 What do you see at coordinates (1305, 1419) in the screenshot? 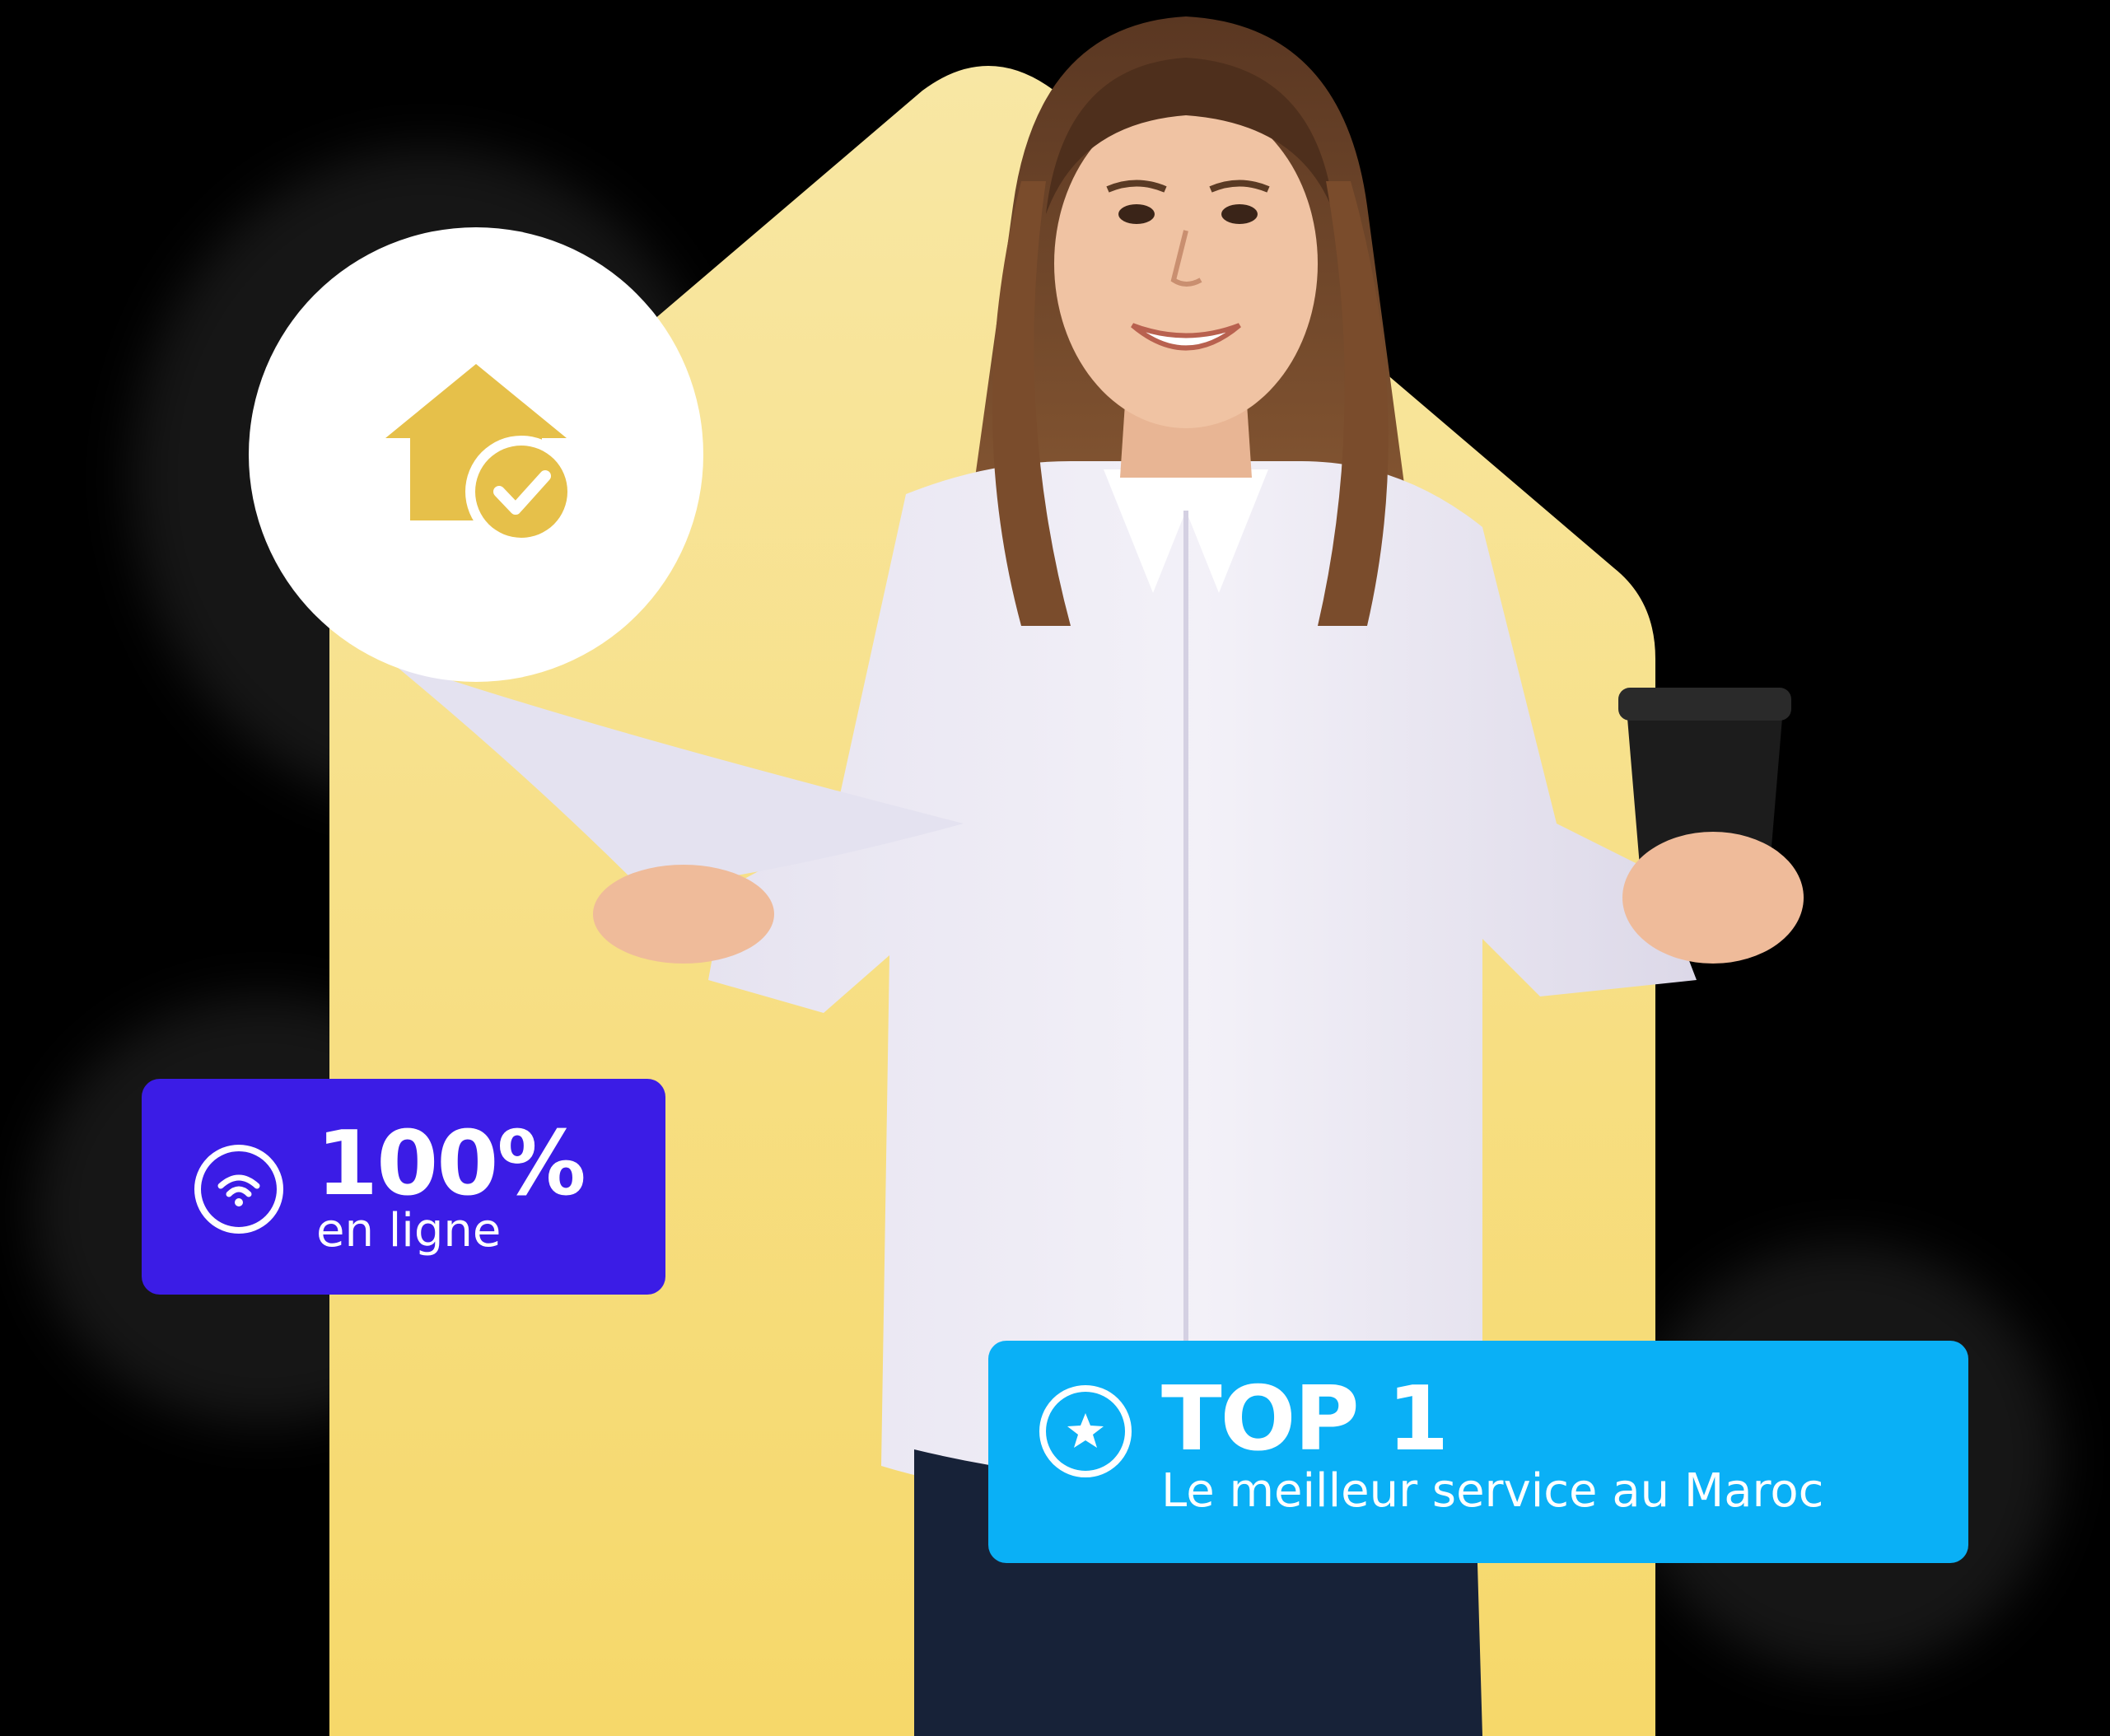
I see `top-badge-title: TOP 1` at bounding box center [1305, 1419].